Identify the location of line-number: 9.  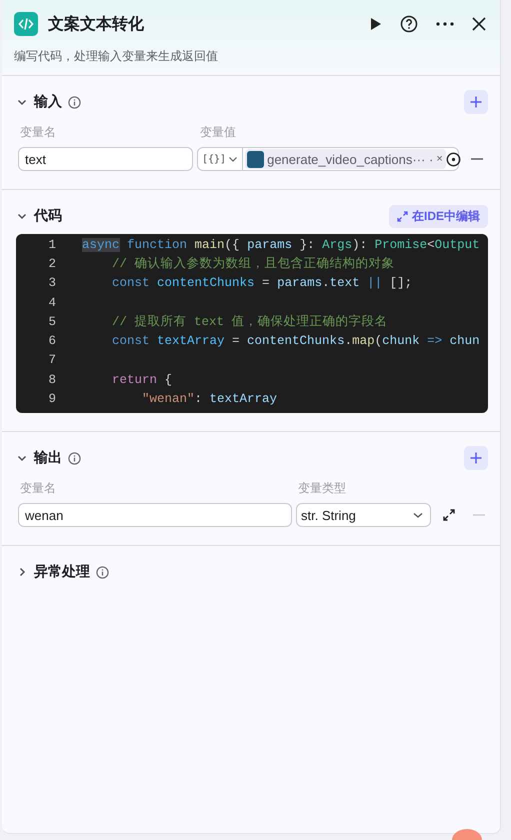
(52, 399).